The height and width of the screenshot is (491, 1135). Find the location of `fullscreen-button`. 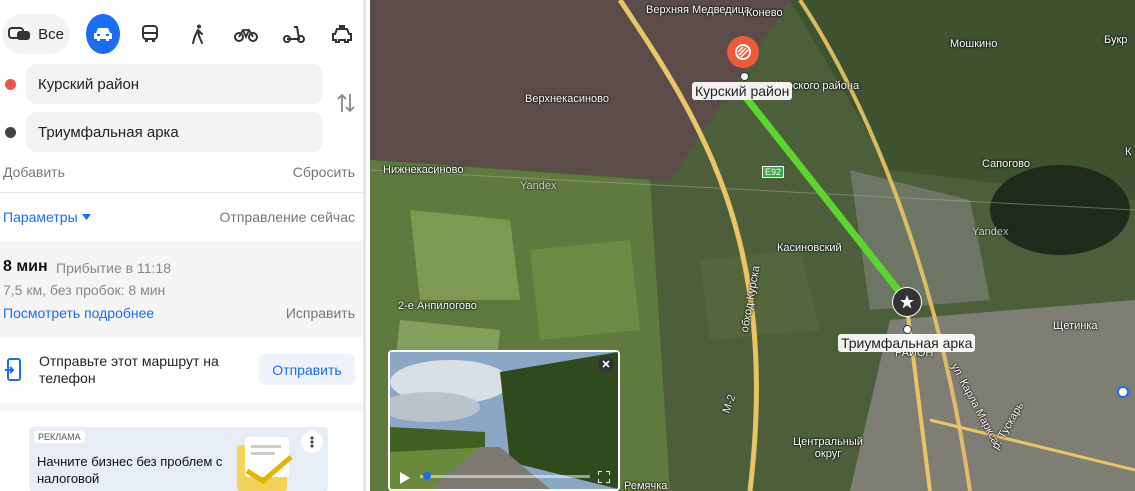

fullscreen-button is located at coordinates (604, 479).